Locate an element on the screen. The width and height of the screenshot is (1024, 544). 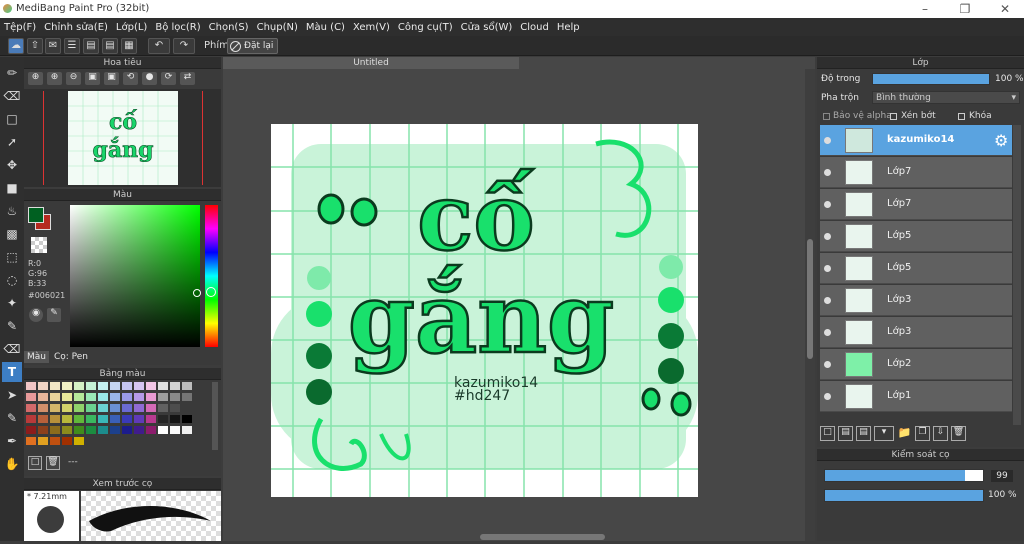
clip-checkbox is located at coordinates (893, 116).